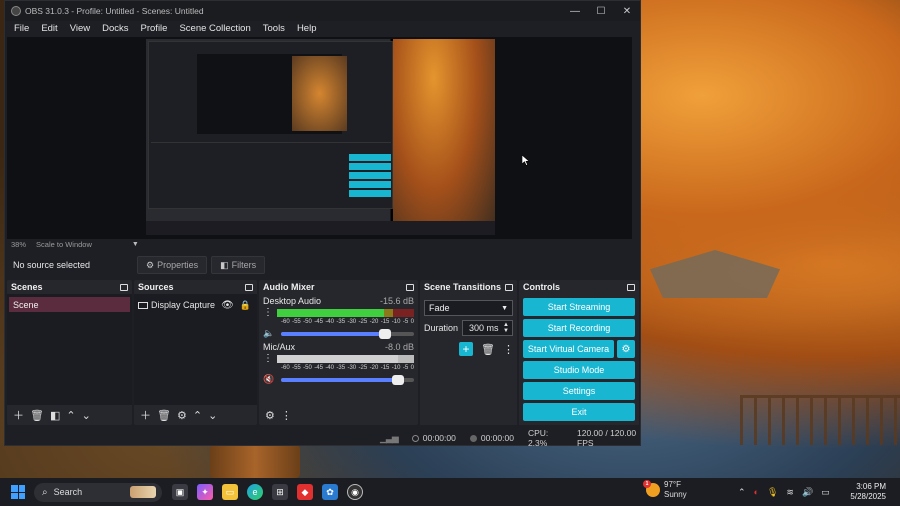  What do you see at coordinates (627, 11) in the screenshot?
I see `close-button: ✕` at bounding box center [627, 11].